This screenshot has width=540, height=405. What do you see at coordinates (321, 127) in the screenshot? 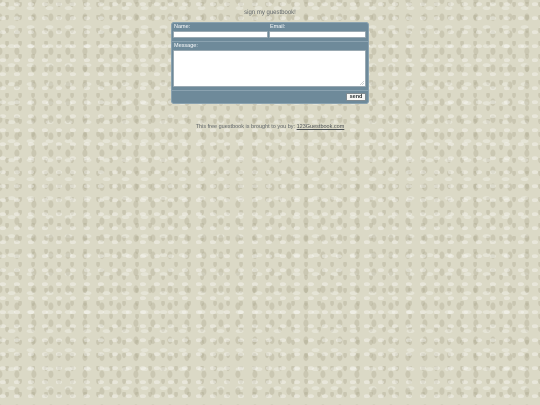
I see `guestbook-link: 123Guestbook.com` at bounding box center [321, 127].